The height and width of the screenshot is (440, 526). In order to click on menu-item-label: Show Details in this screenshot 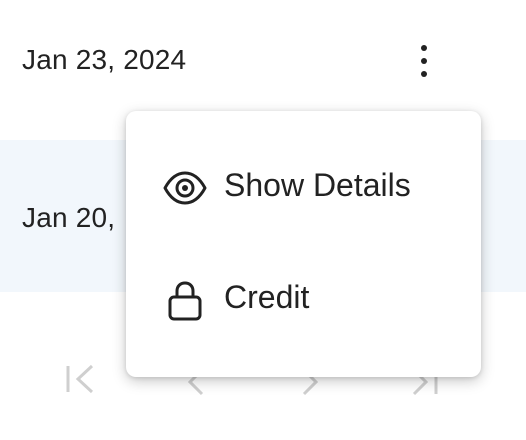, I will do `click(317, 185)`.